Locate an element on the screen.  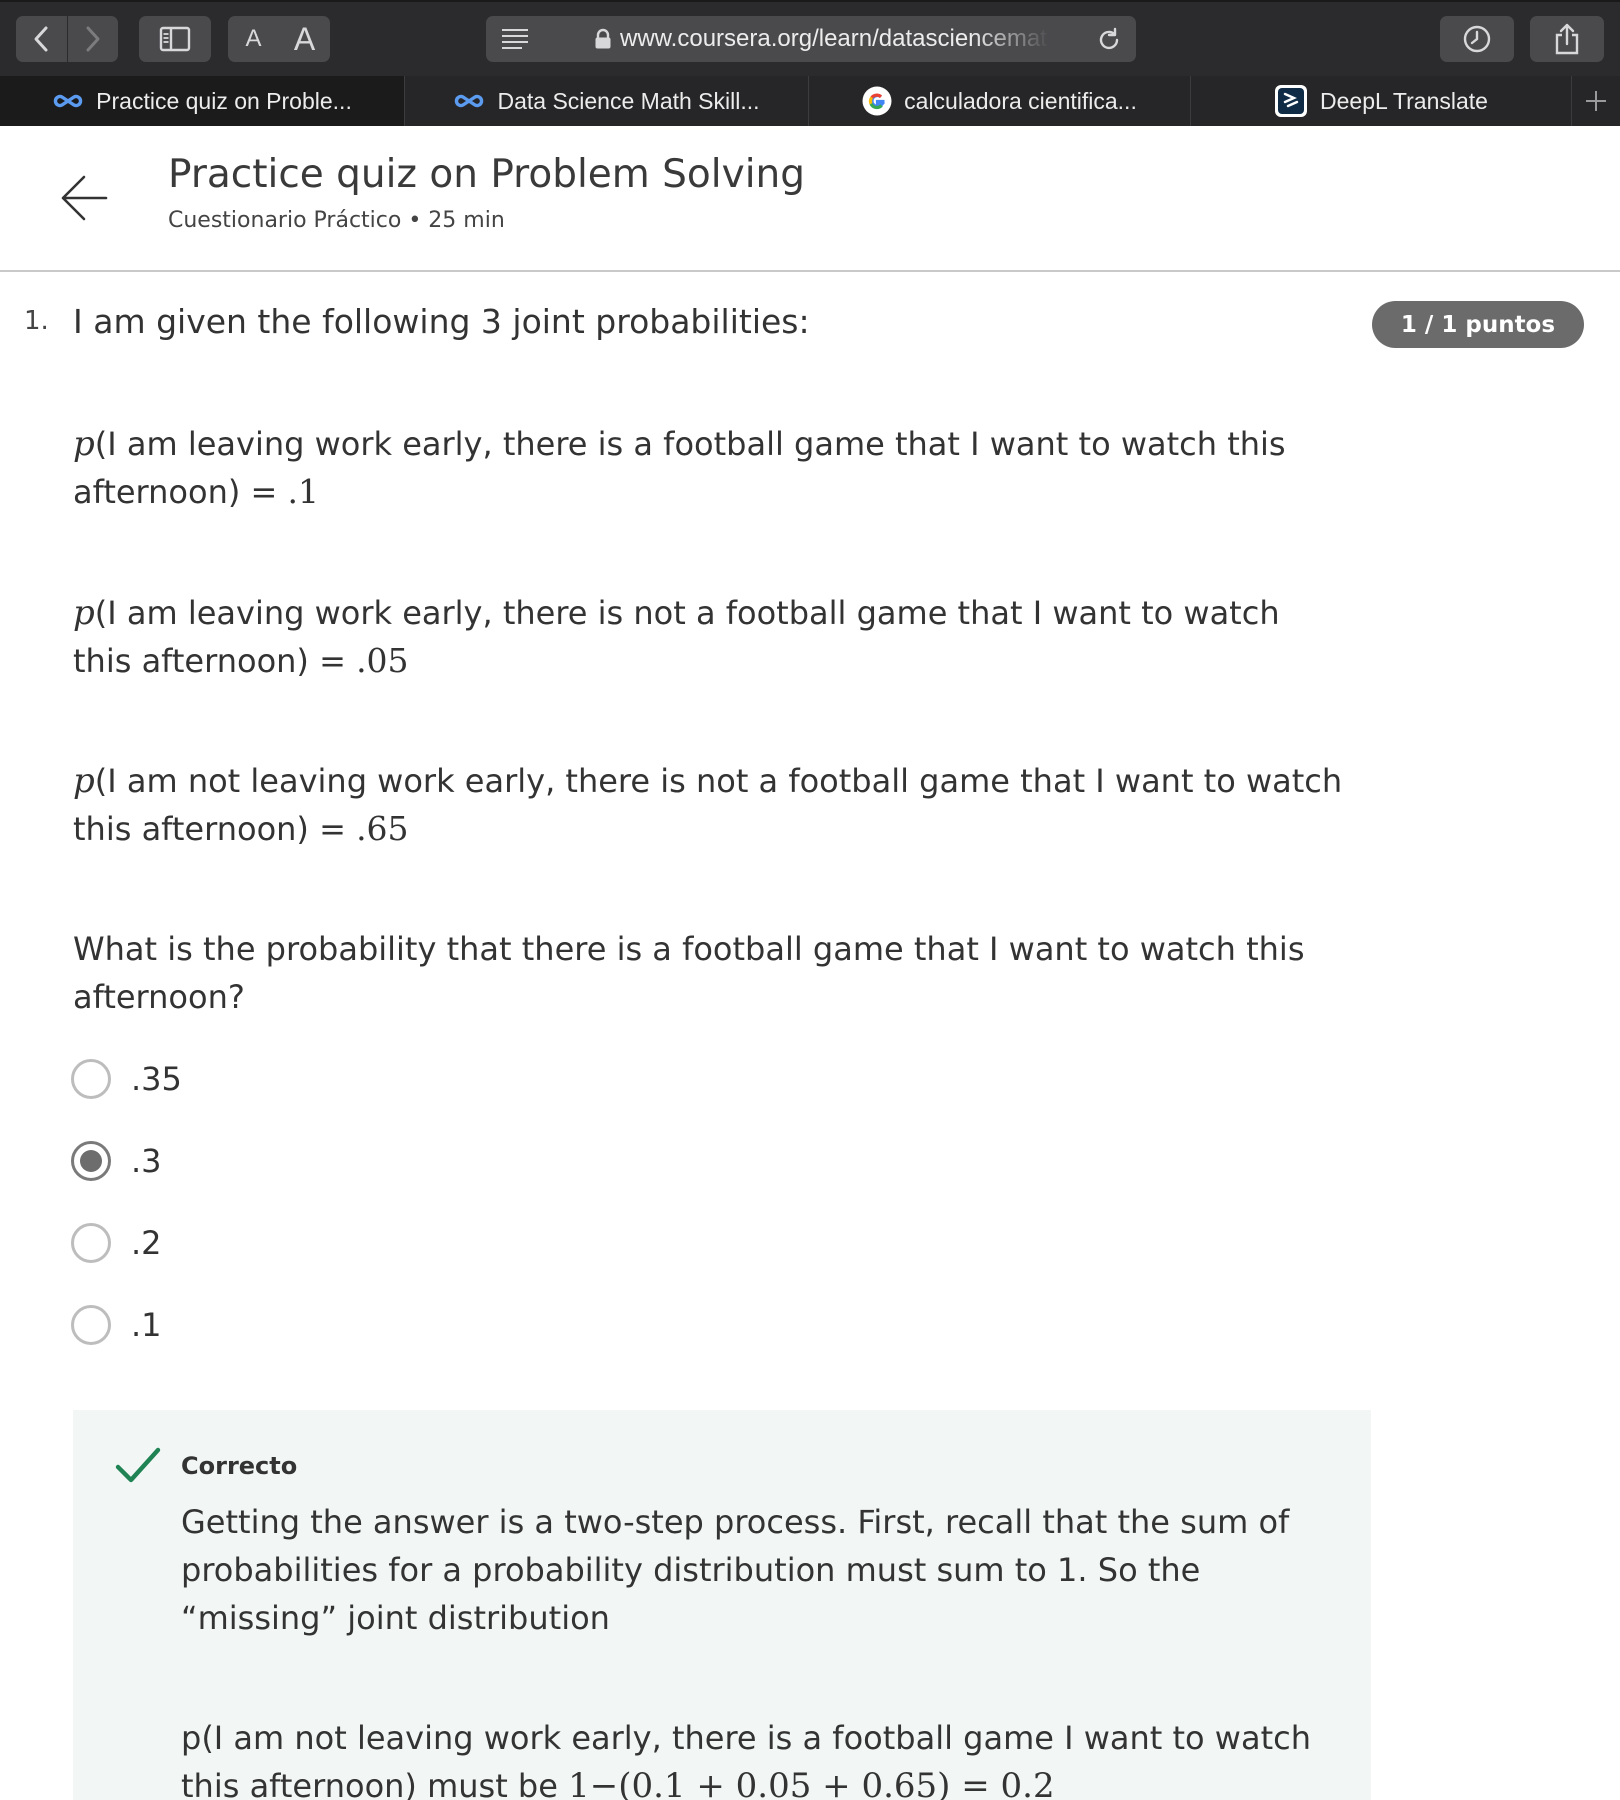
deepl-icon is located at coordinates (1291, 101).